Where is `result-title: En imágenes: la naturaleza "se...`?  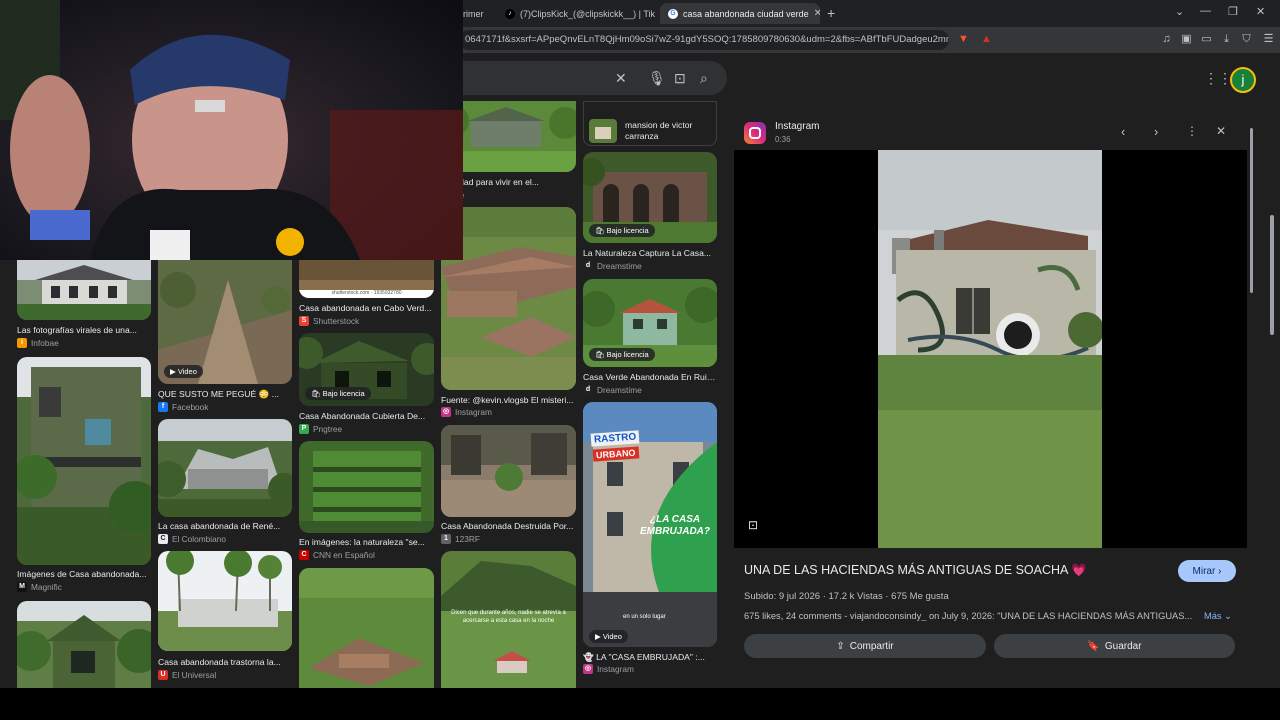 result-title: En imágenes: la naturaleza "se... is located at coordinates (366, 542).